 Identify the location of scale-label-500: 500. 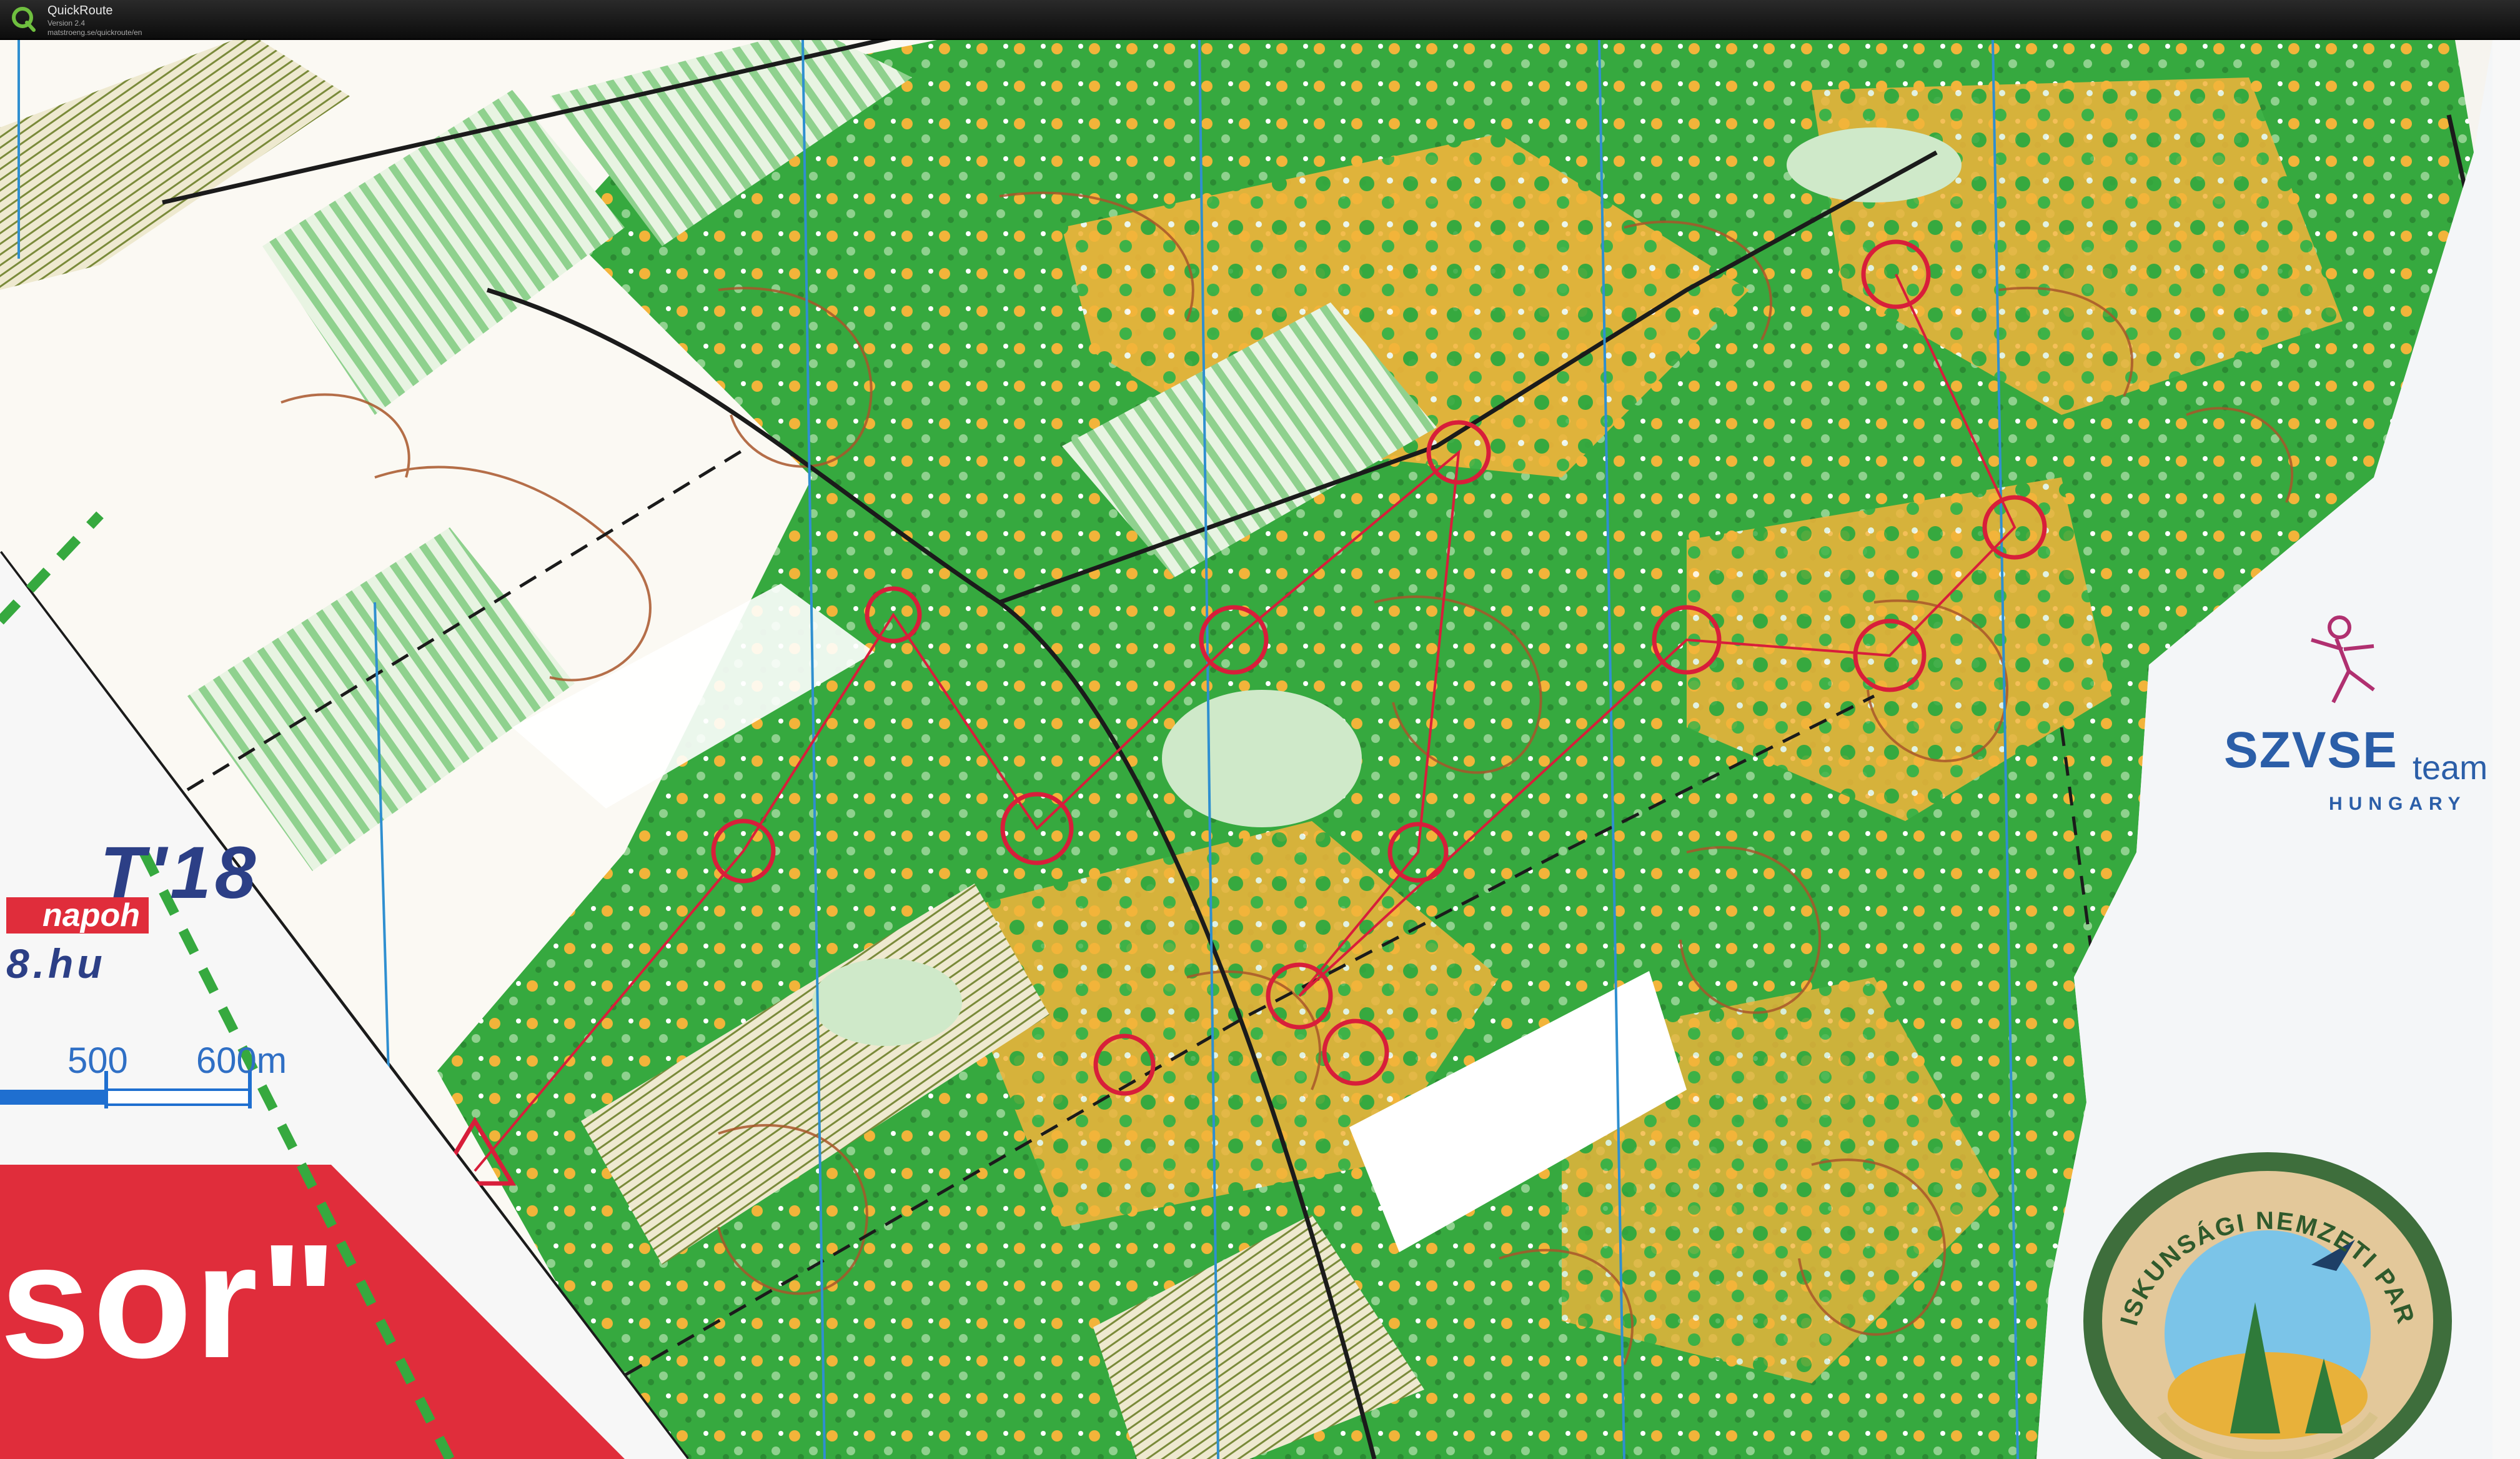
(97, 1061).